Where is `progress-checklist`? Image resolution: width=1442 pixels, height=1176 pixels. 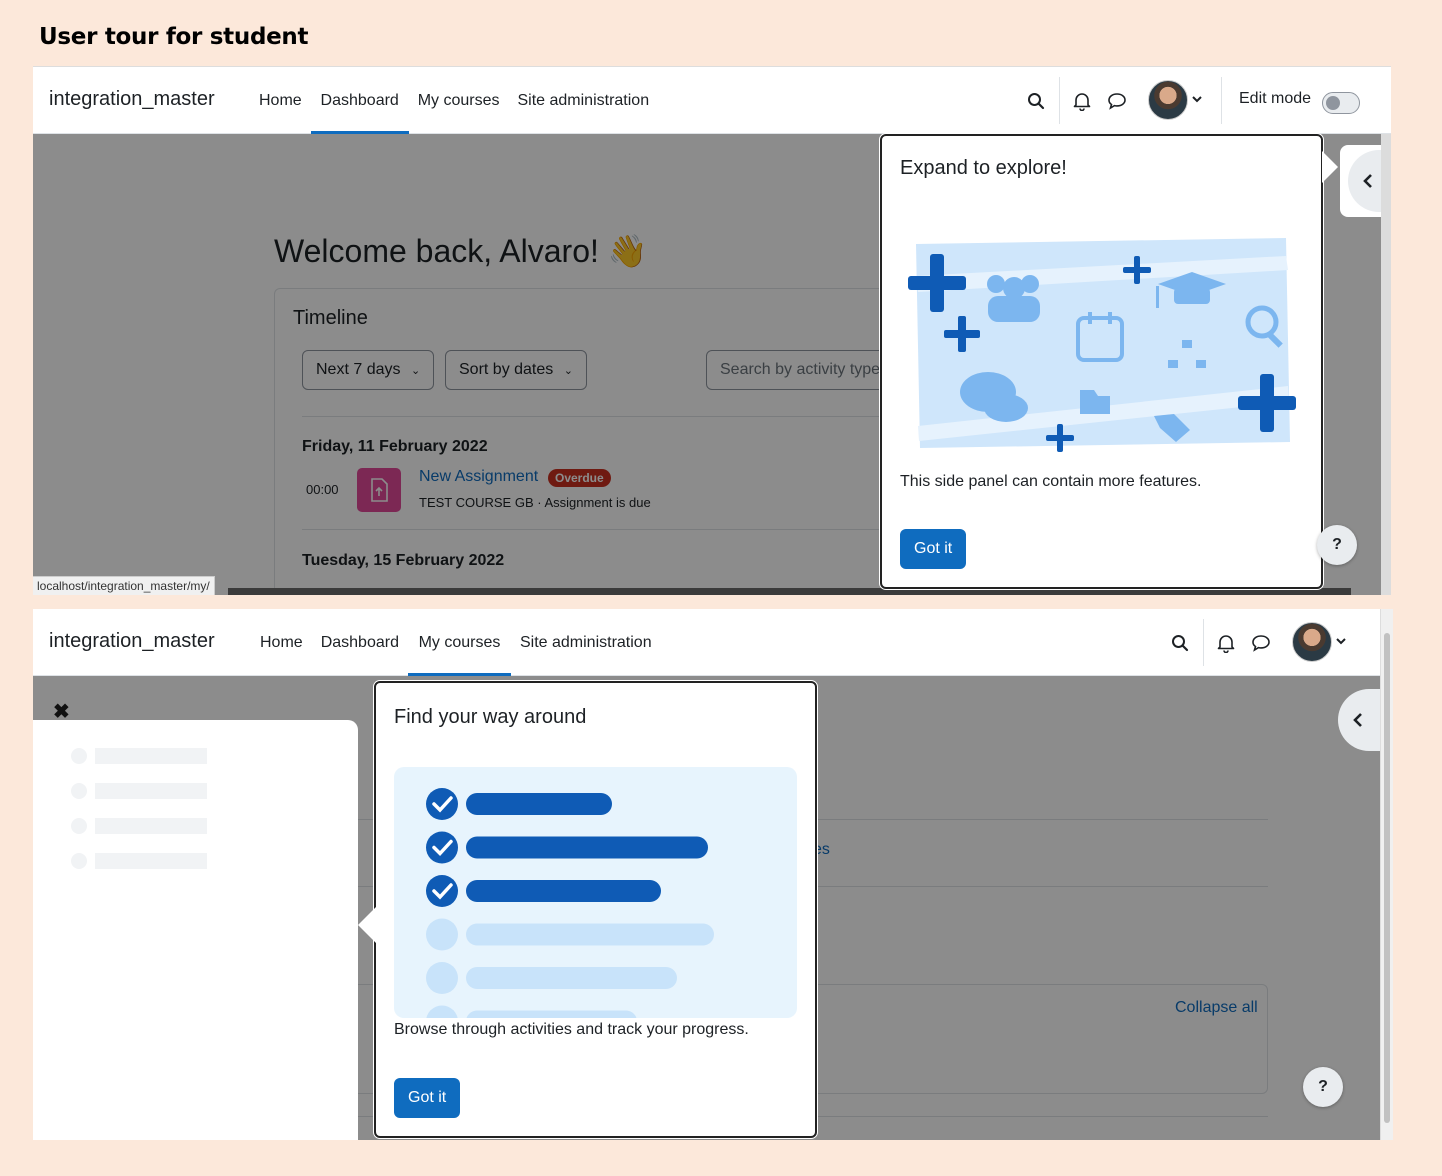 progress-checklist is located at coordinates (570, 903).